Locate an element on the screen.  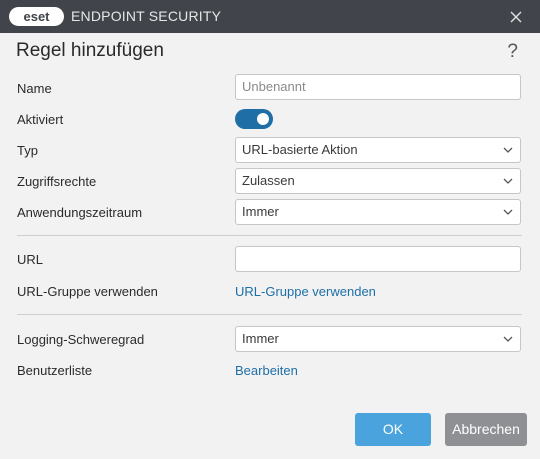
type-select: URL-basierte Aktion is located at coordinates (378, 150).